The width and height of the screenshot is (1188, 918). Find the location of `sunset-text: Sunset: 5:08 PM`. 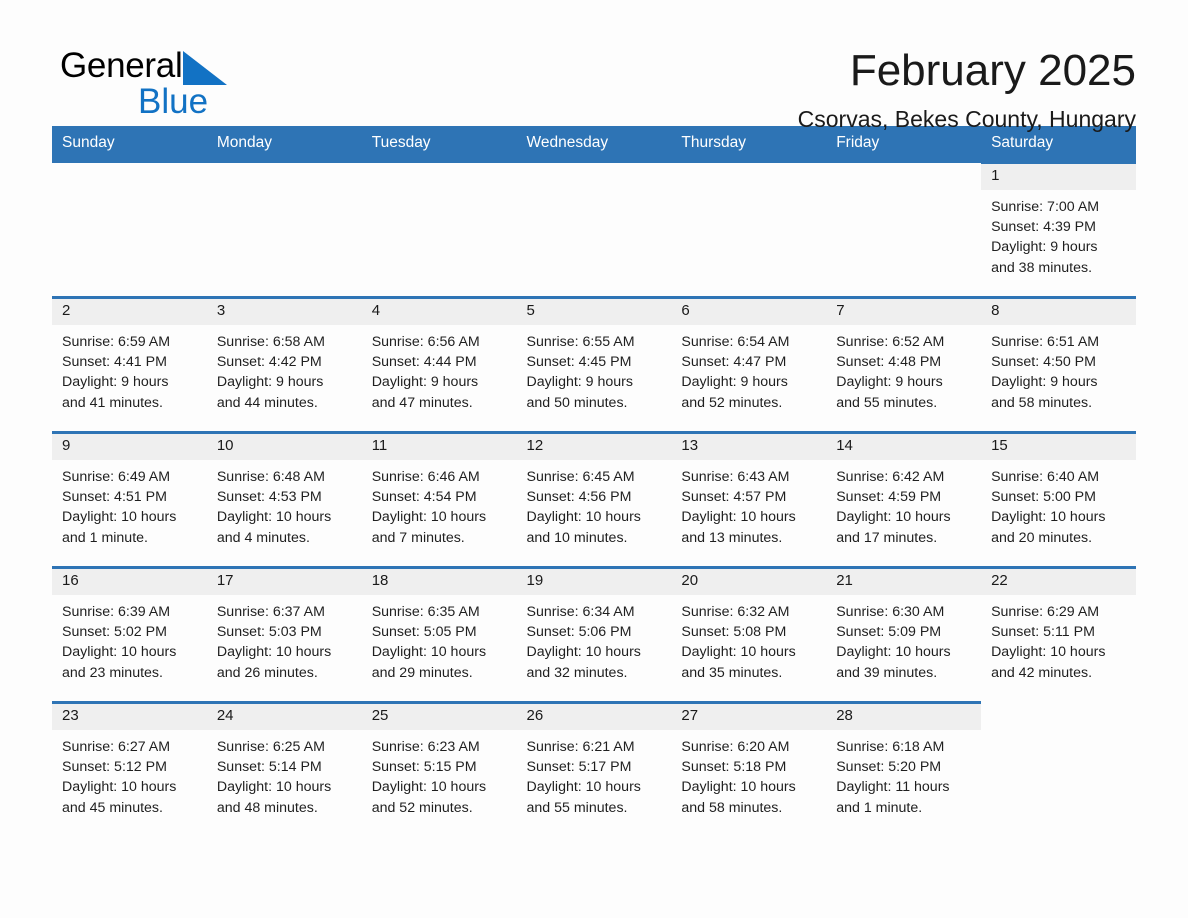

sunset-text: Sunset: 5:08 PM is located at coordinates (734, 632).